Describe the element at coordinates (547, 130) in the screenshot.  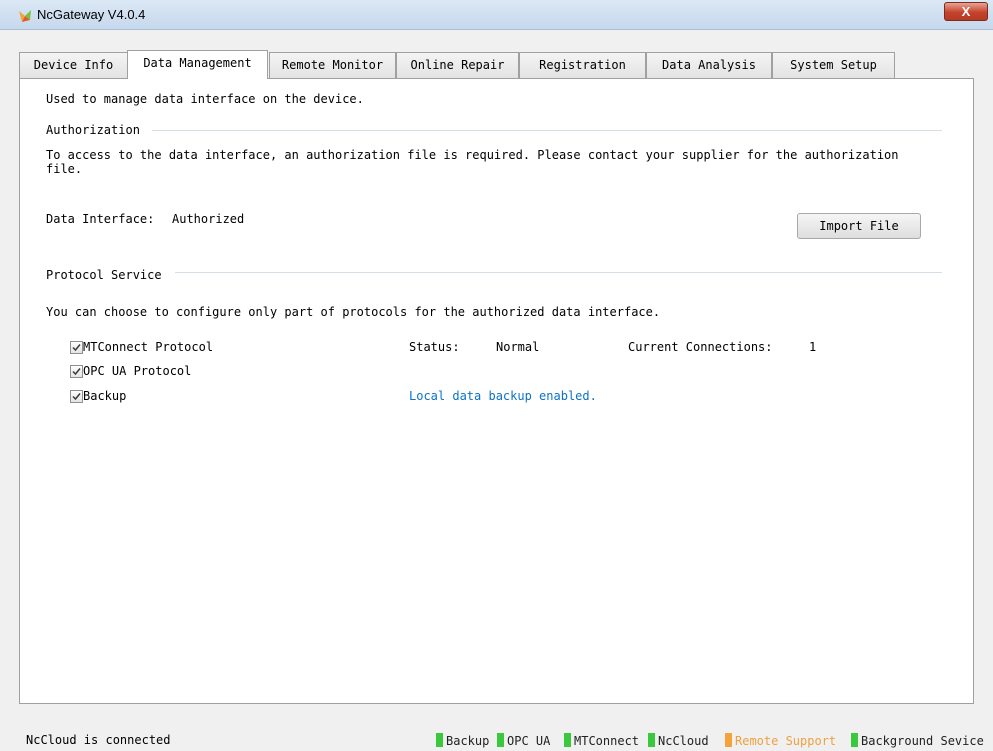
I see `authorization-divider` at that location.